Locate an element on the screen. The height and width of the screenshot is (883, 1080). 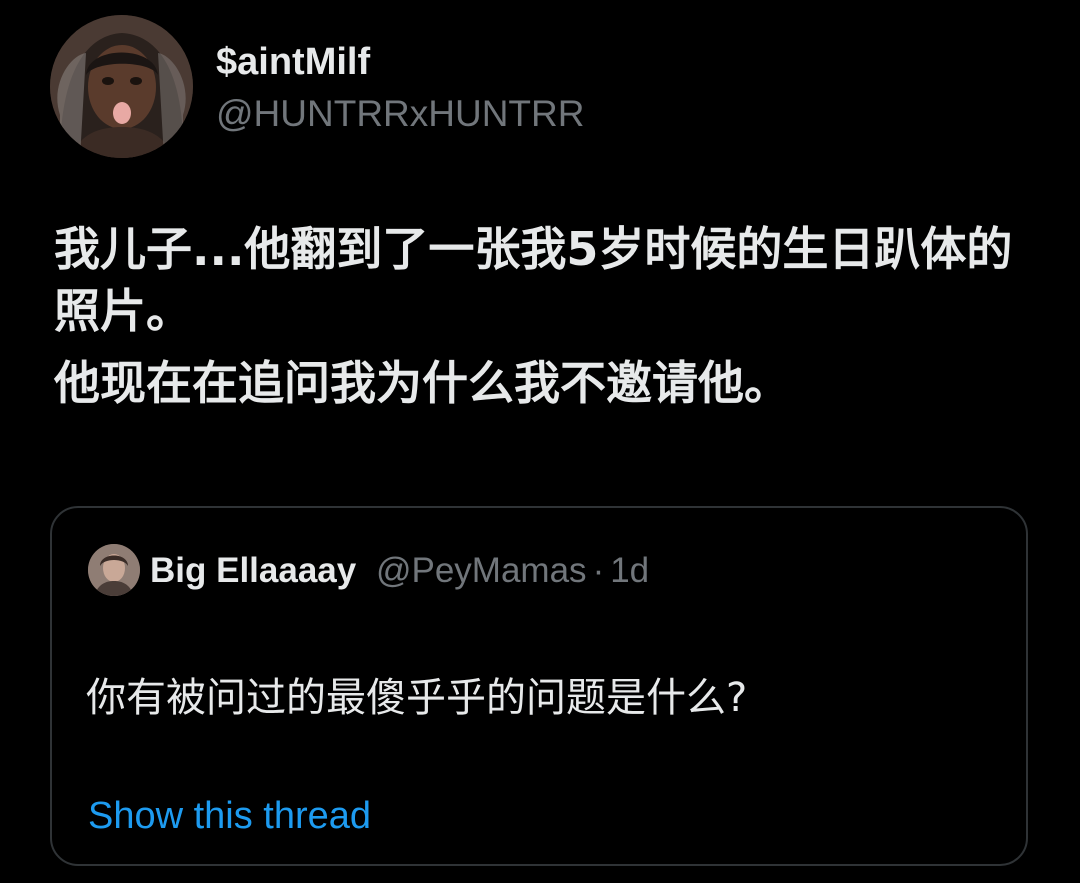
author-display-name: $aintMilf is located at coordinates (293, 62).